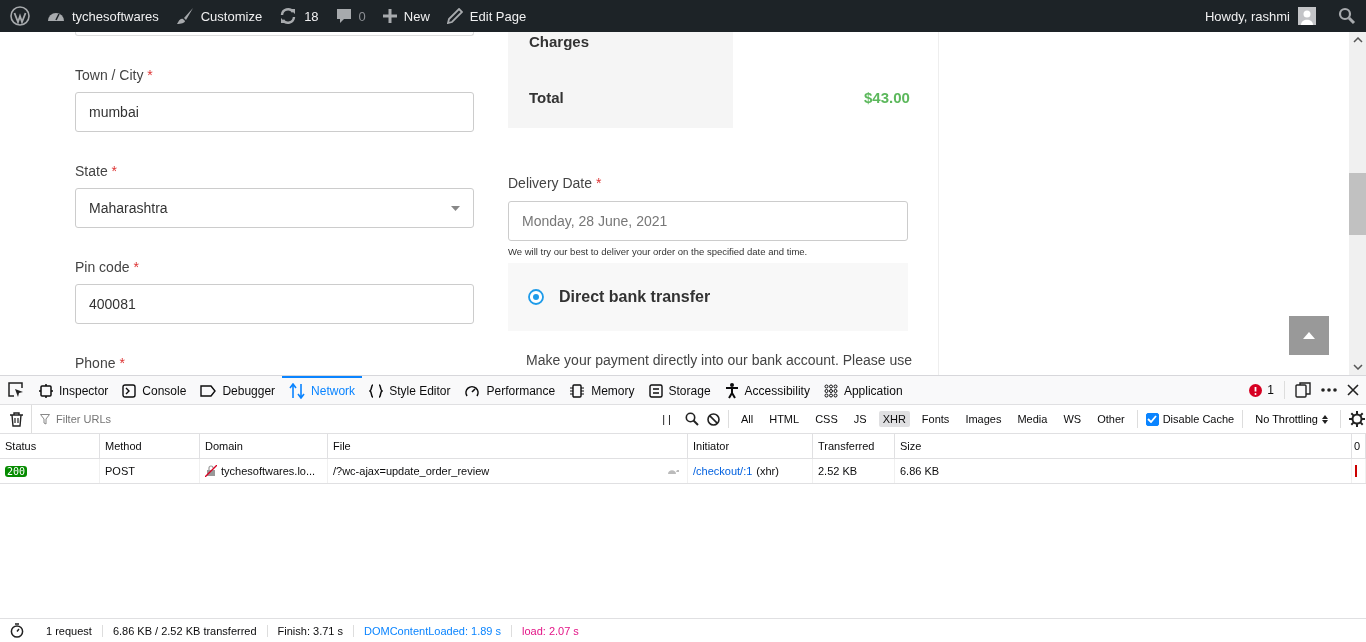  I want to click on order-total: $43.00, so click(887, 97).